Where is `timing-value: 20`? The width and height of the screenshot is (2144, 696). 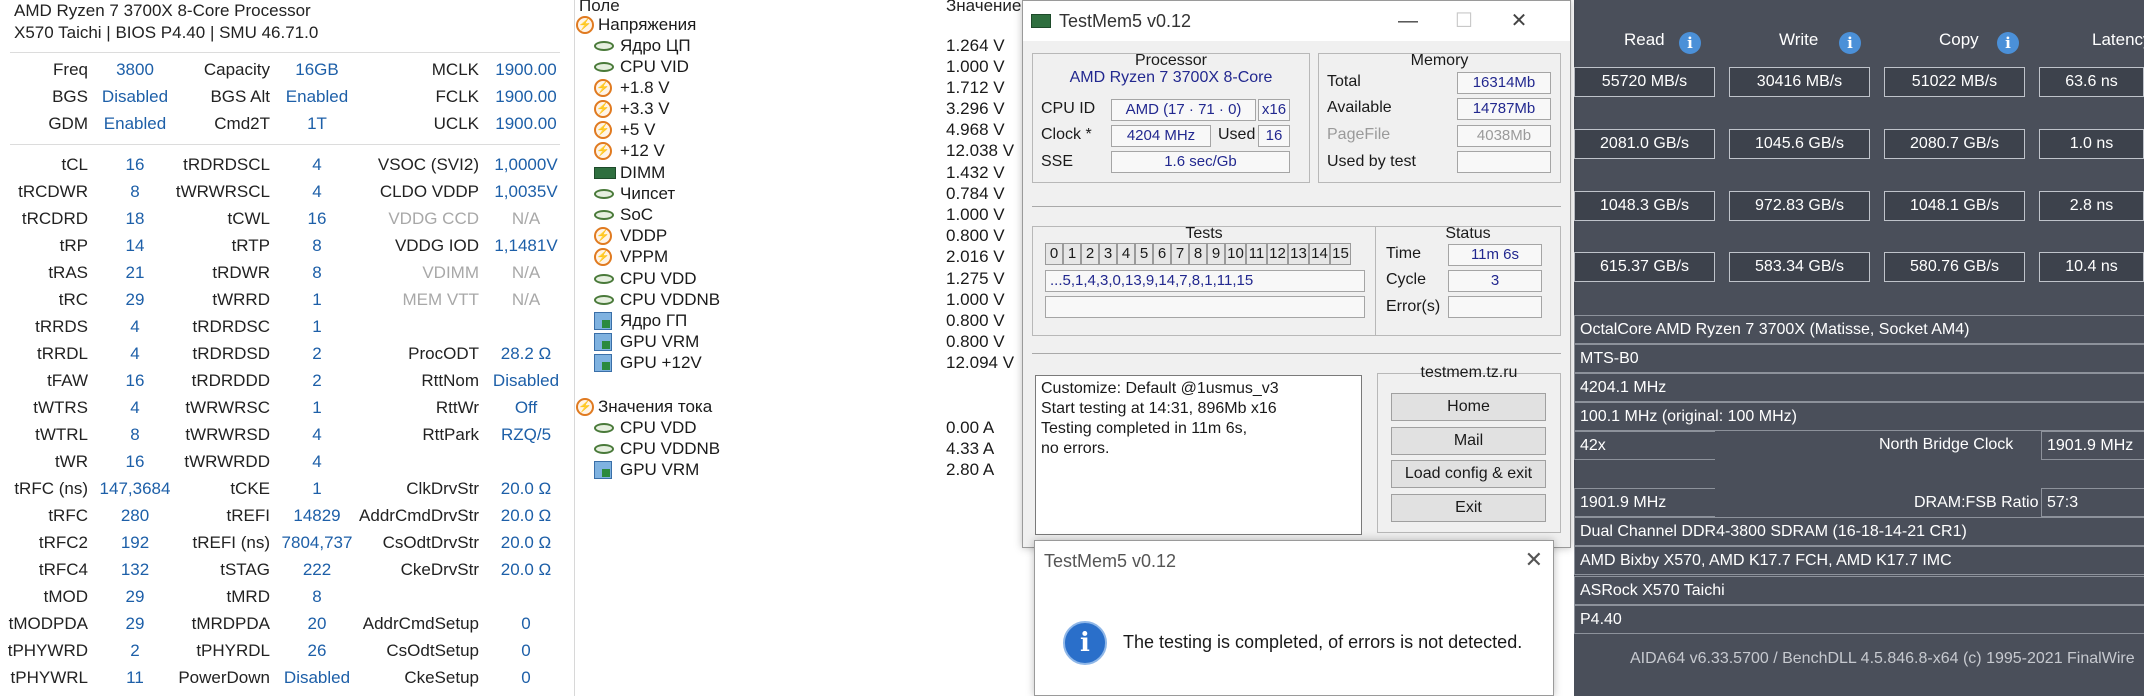
timing-value: 20 is located at coordinates (317, 623).